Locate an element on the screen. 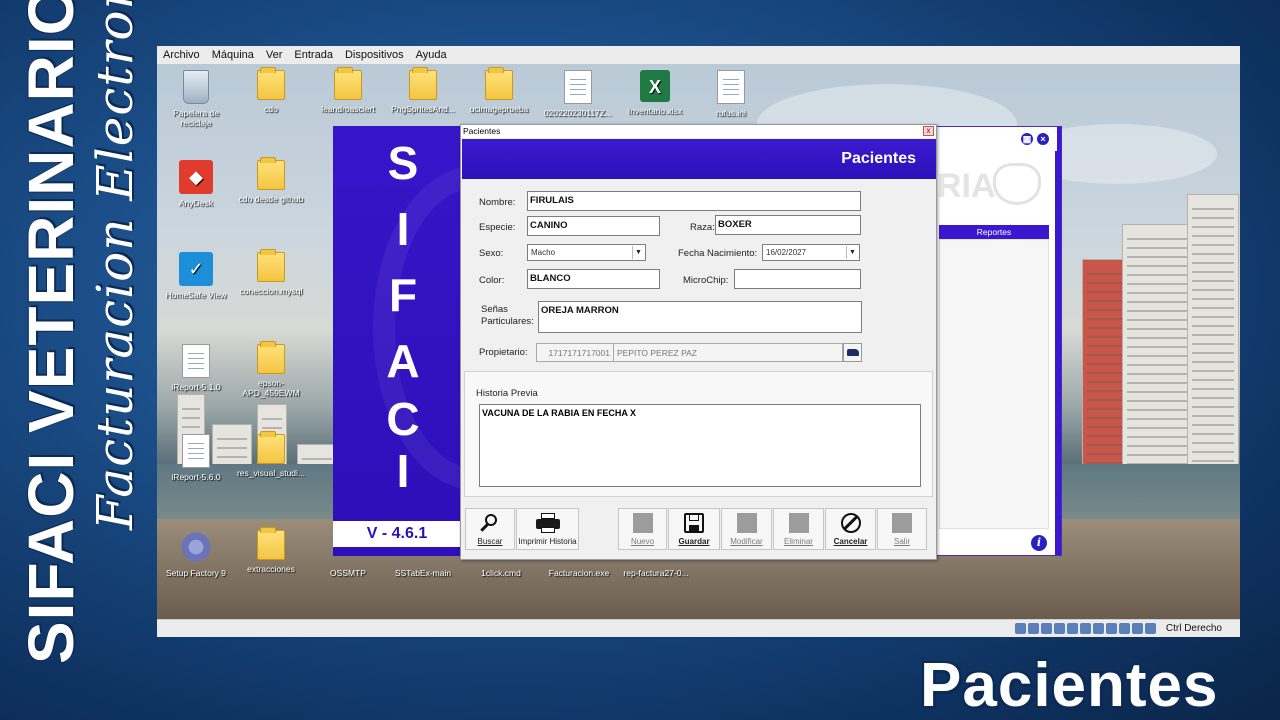 The image size is (1280, 720). desktop-icon-ireport-510: iReport-5.1.0 is located at coordinates (196, 368).